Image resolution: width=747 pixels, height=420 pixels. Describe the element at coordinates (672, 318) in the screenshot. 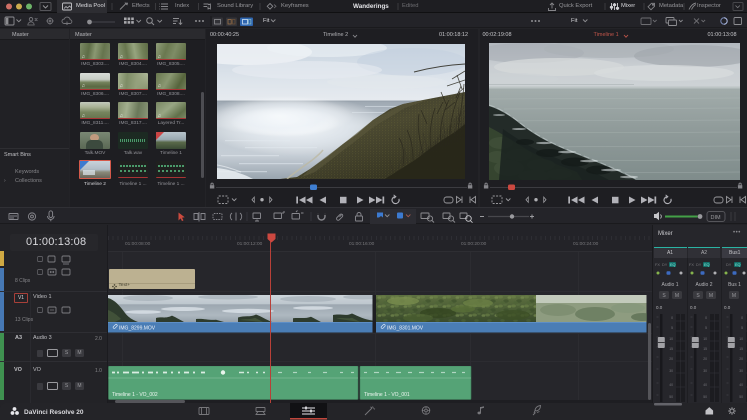

I see `svg-text: 0` at that location.